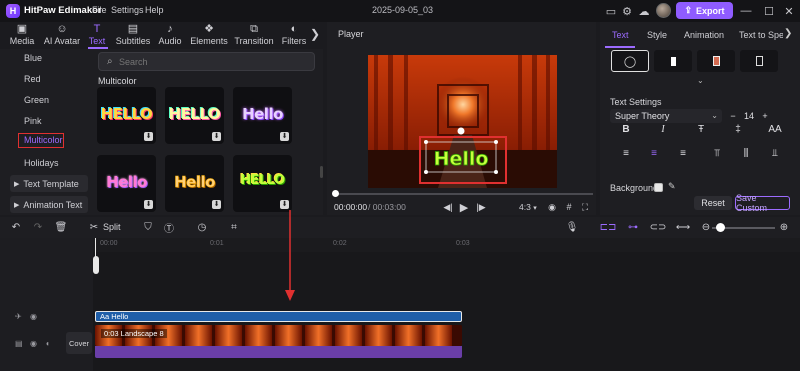 The image size is (800, 371). What do you see at coordinates (683, 155) in the screenshot?
I see `align-right-icon: ≡` at bounding box center [683, 155].